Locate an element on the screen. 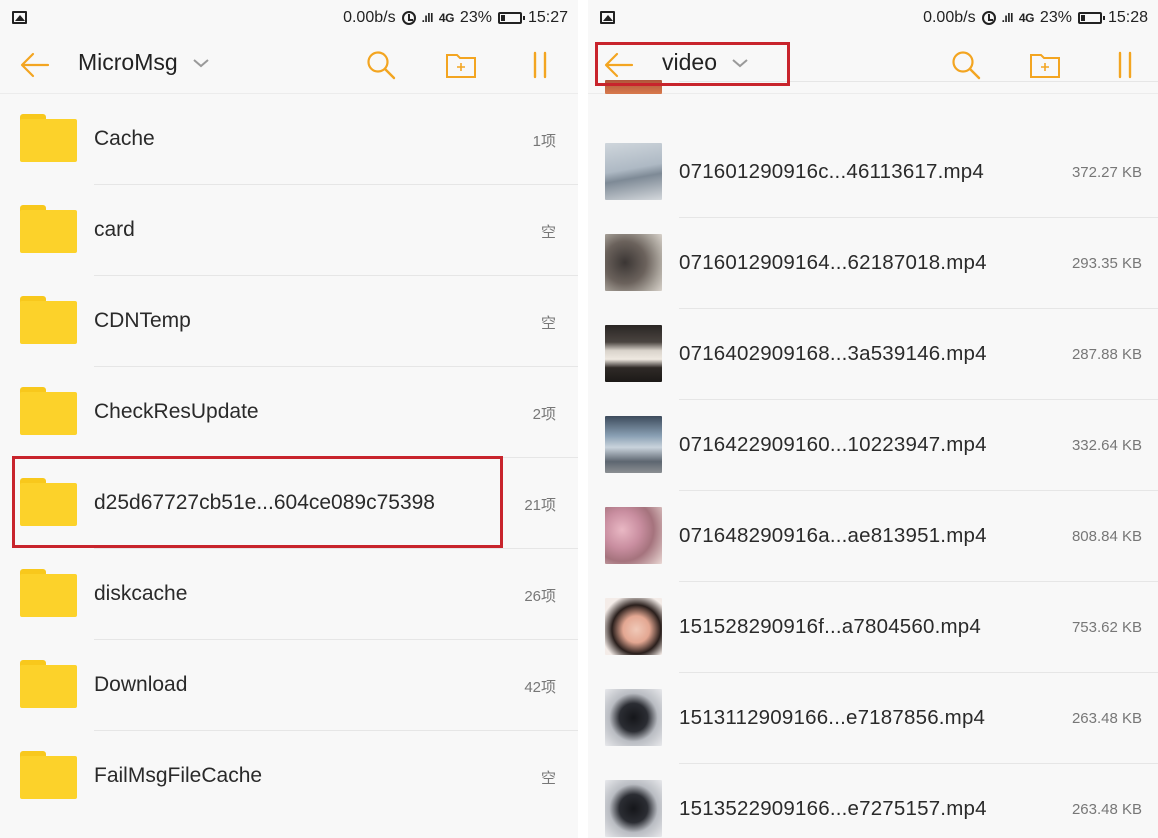 This screenshot has width=1158, height=838. toolbar: MicroMsg is located at coordinates (289, 65).